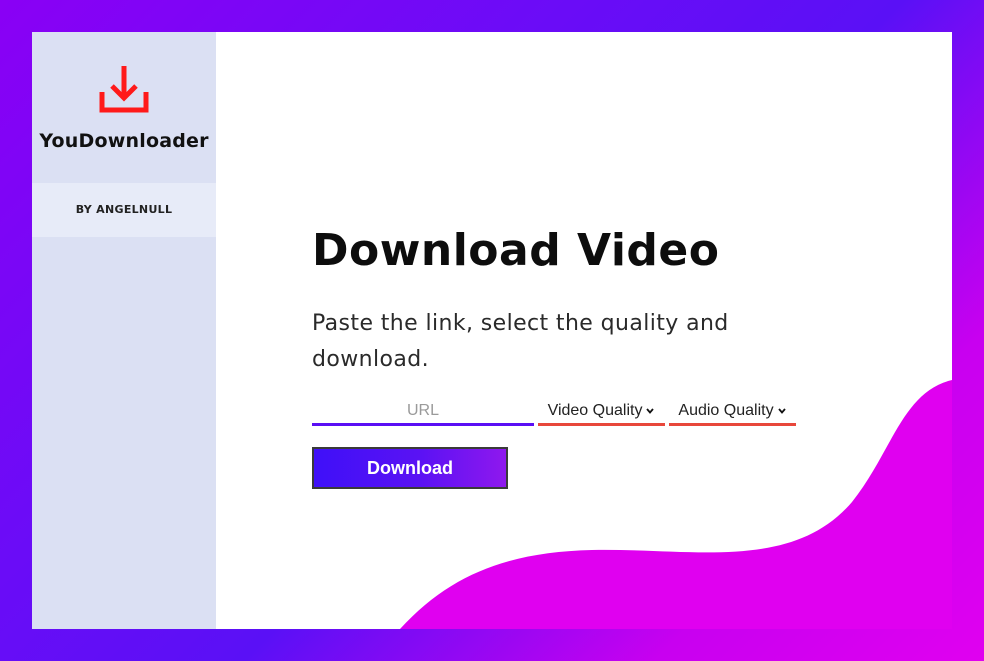  Describe the element at coordinates (124, 209) in the screenshot. I see `byline: BY ANGELNULL` at that location.